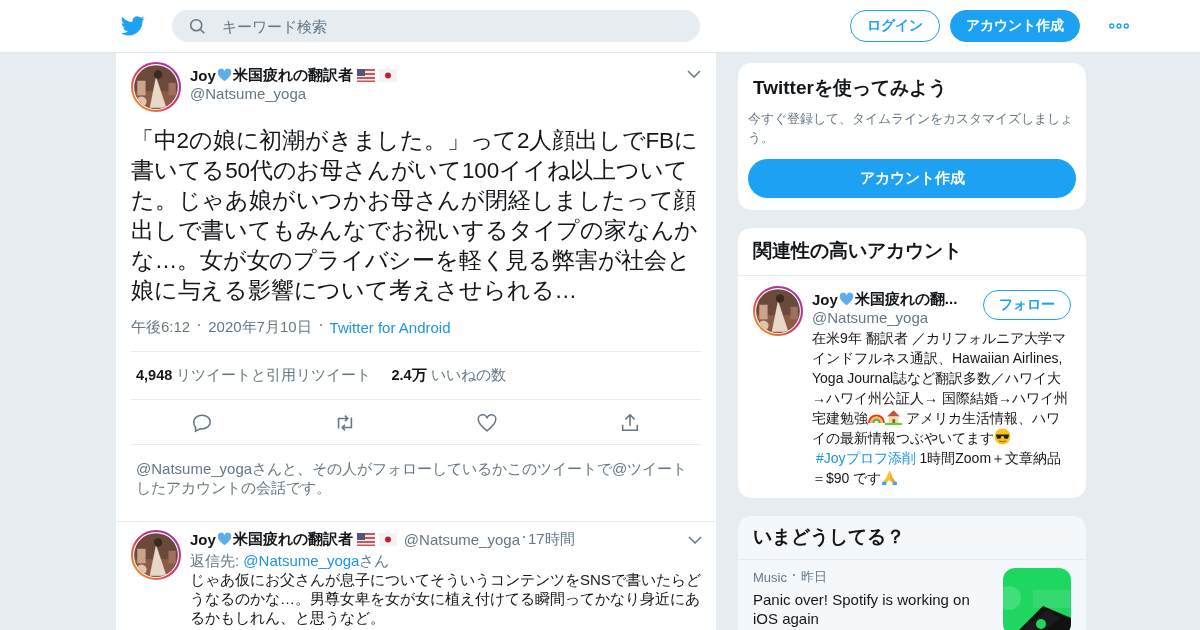 The width and height of the screenshot is (1200, 630). I want to click on praying-hands-icon, so click(890, 476).